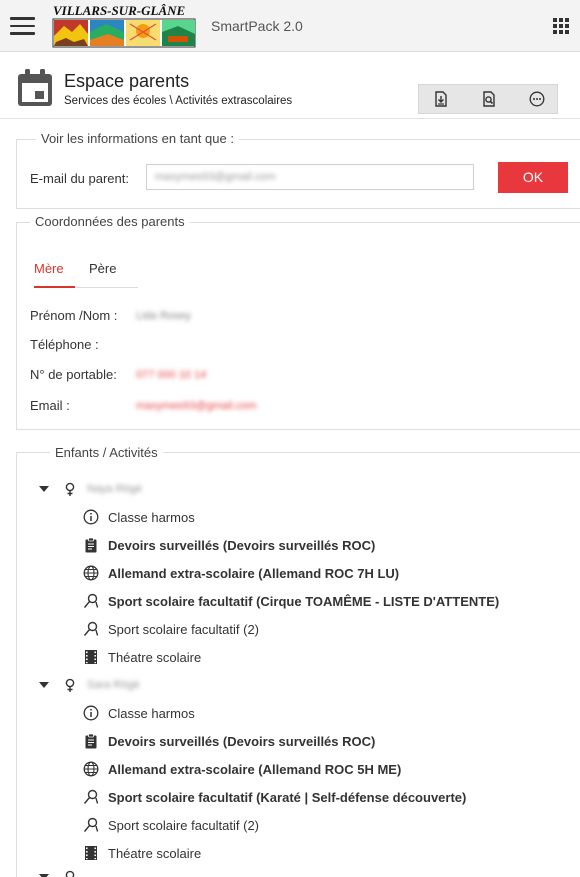 The width and height of the screenshot is (580, 877). I want to click on page-toolbar, so click(488, 99).